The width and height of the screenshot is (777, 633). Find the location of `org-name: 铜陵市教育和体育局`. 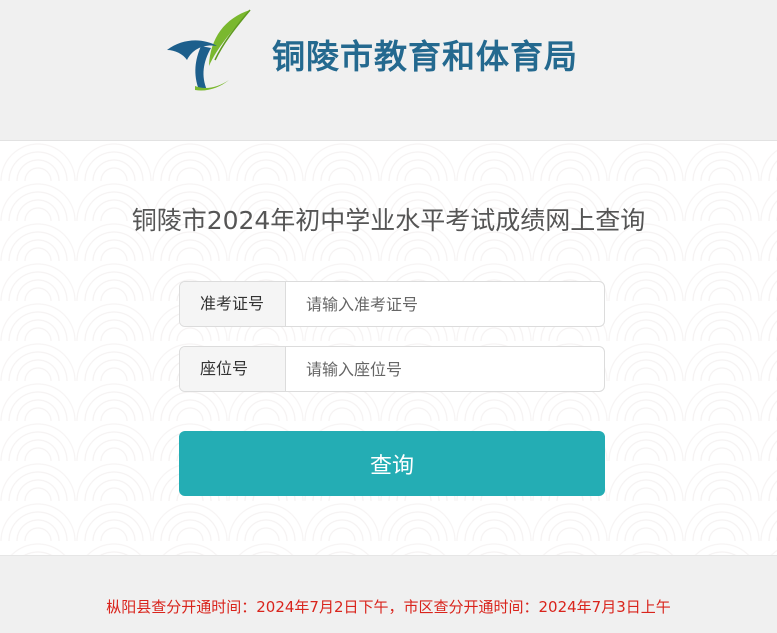

org-name: 铜陵市教育和体育局 is located at coordinates (425, 56).